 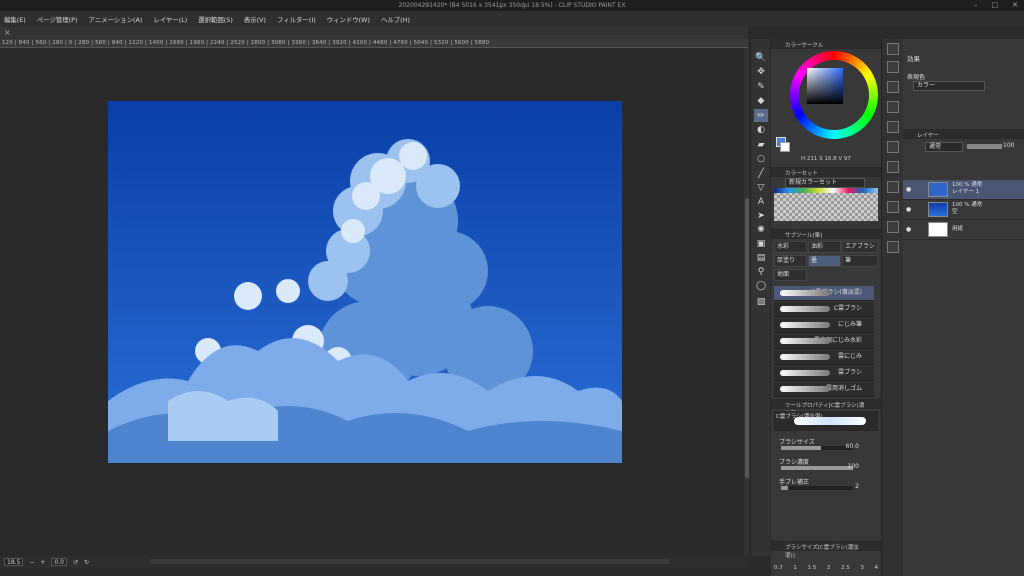 What do you see at coordinates (794, 462) in the screenshot?
I see `brush-density-label: ブラシ濃度` at bounding box center [794, 462].